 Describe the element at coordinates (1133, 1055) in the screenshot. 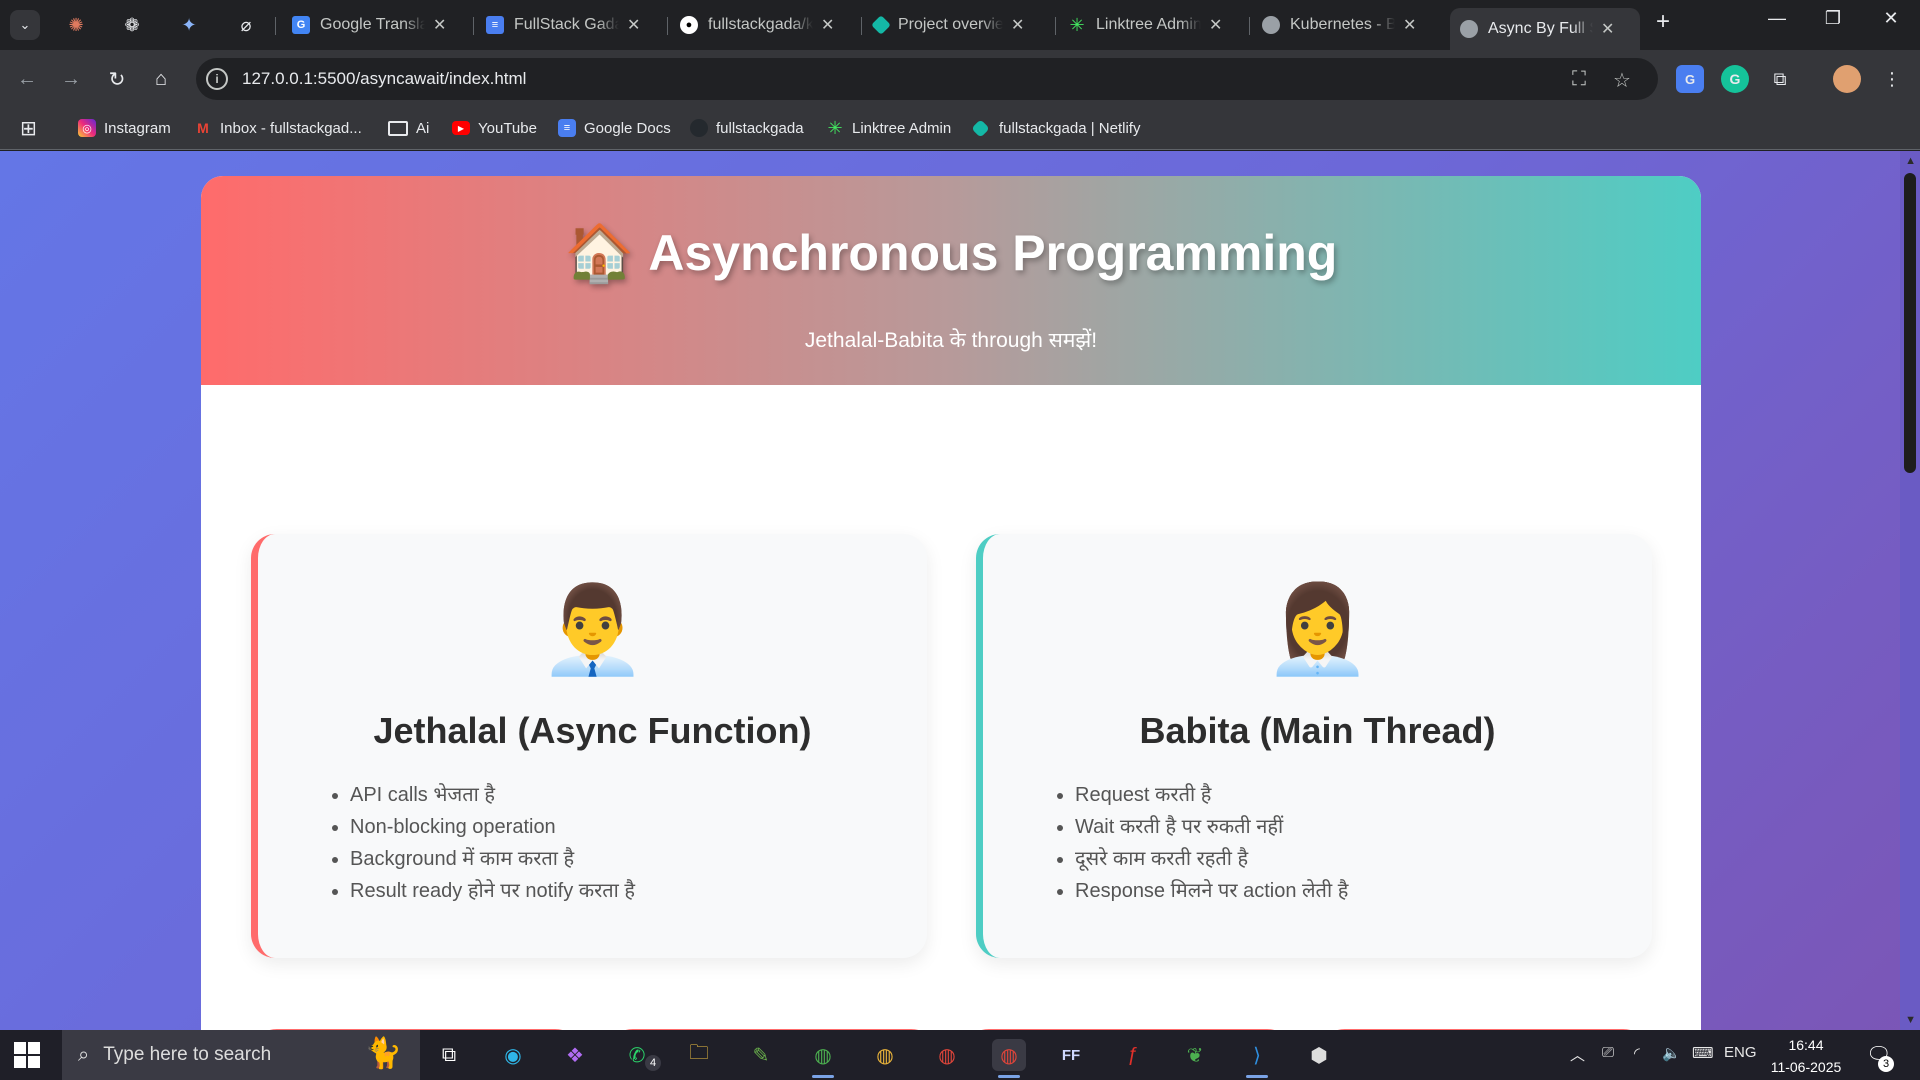

I see `flash-icon: ƒ` at that location.